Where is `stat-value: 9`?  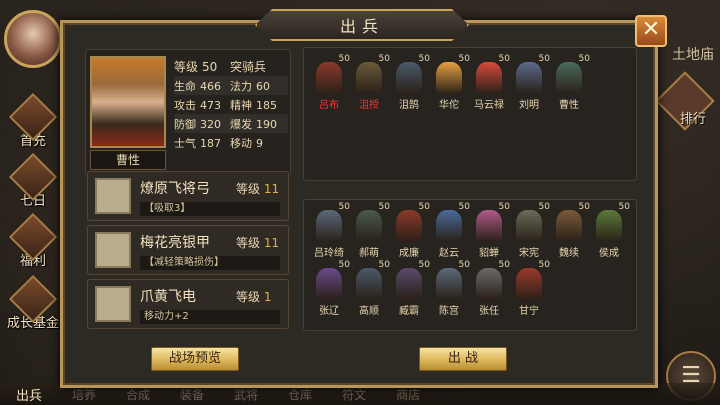
stat-value: 9 is located at coordinates (259, 143).